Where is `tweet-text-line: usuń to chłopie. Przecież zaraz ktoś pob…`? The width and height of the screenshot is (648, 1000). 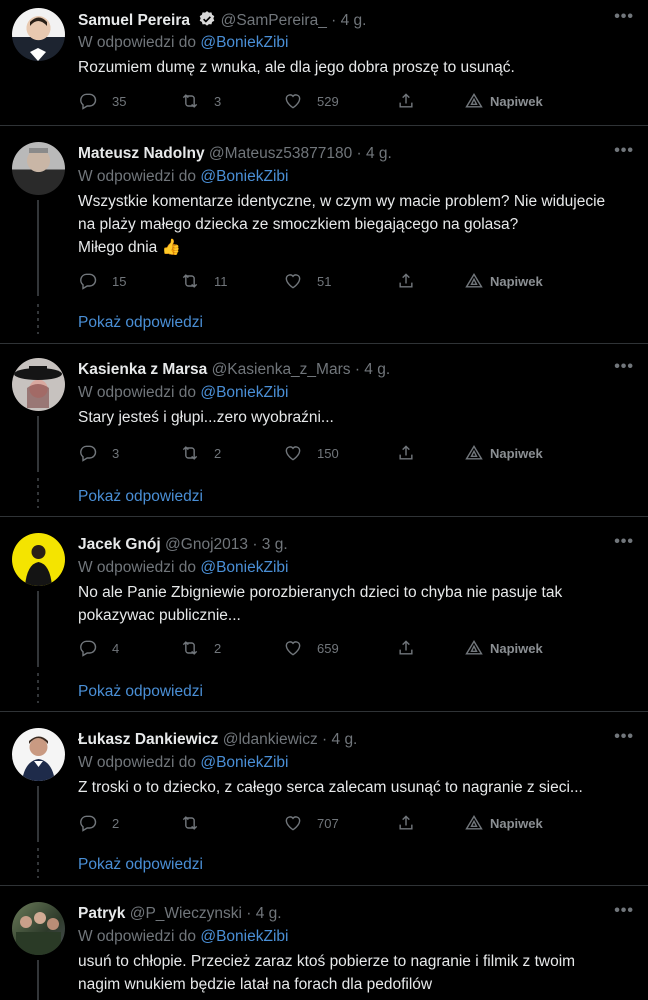
tweet-text-line: usuń to chłopie. Przecież zaraz ktoś pob… is located at coordinates (327, 961).